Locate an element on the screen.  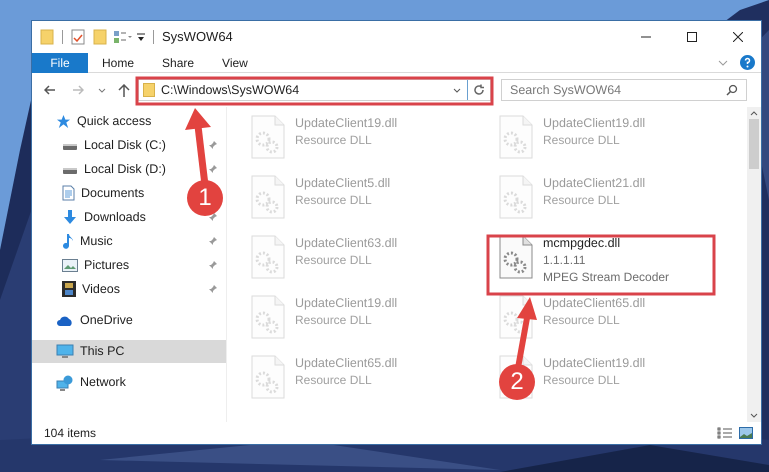
ribbon-tab: Home is located at coordinates (118, 62).